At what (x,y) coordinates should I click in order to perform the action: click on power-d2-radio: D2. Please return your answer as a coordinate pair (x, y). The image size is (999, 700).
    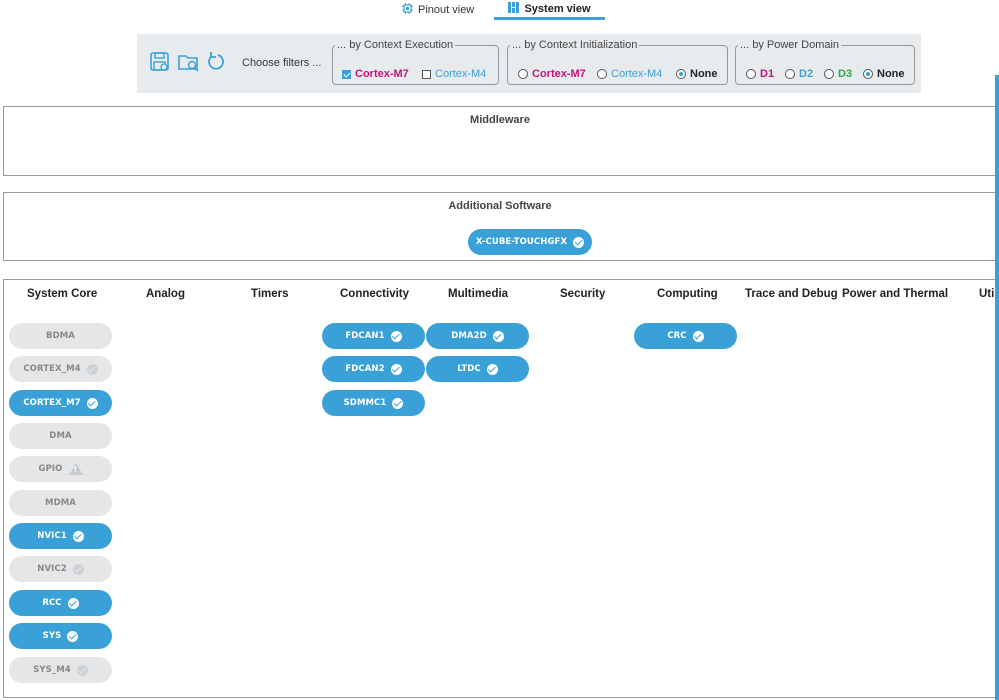
    Looking at the image, I should click on (799, 74).